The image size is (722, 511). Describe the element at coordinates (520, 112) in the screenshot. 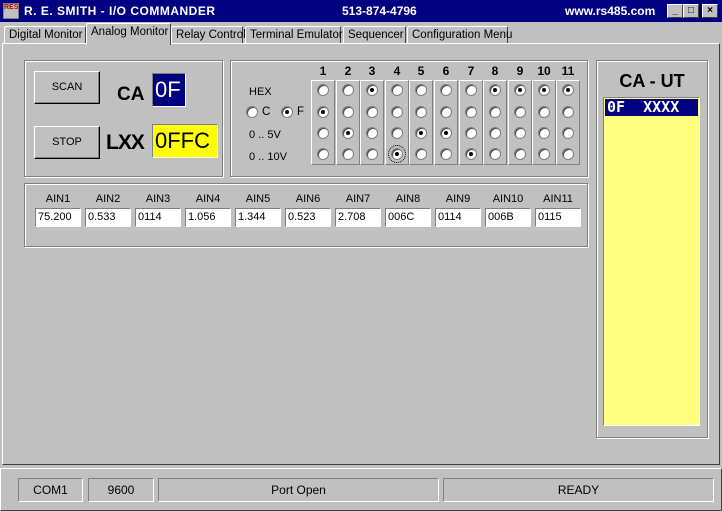

I see `channel-9-f-radio` at that location.